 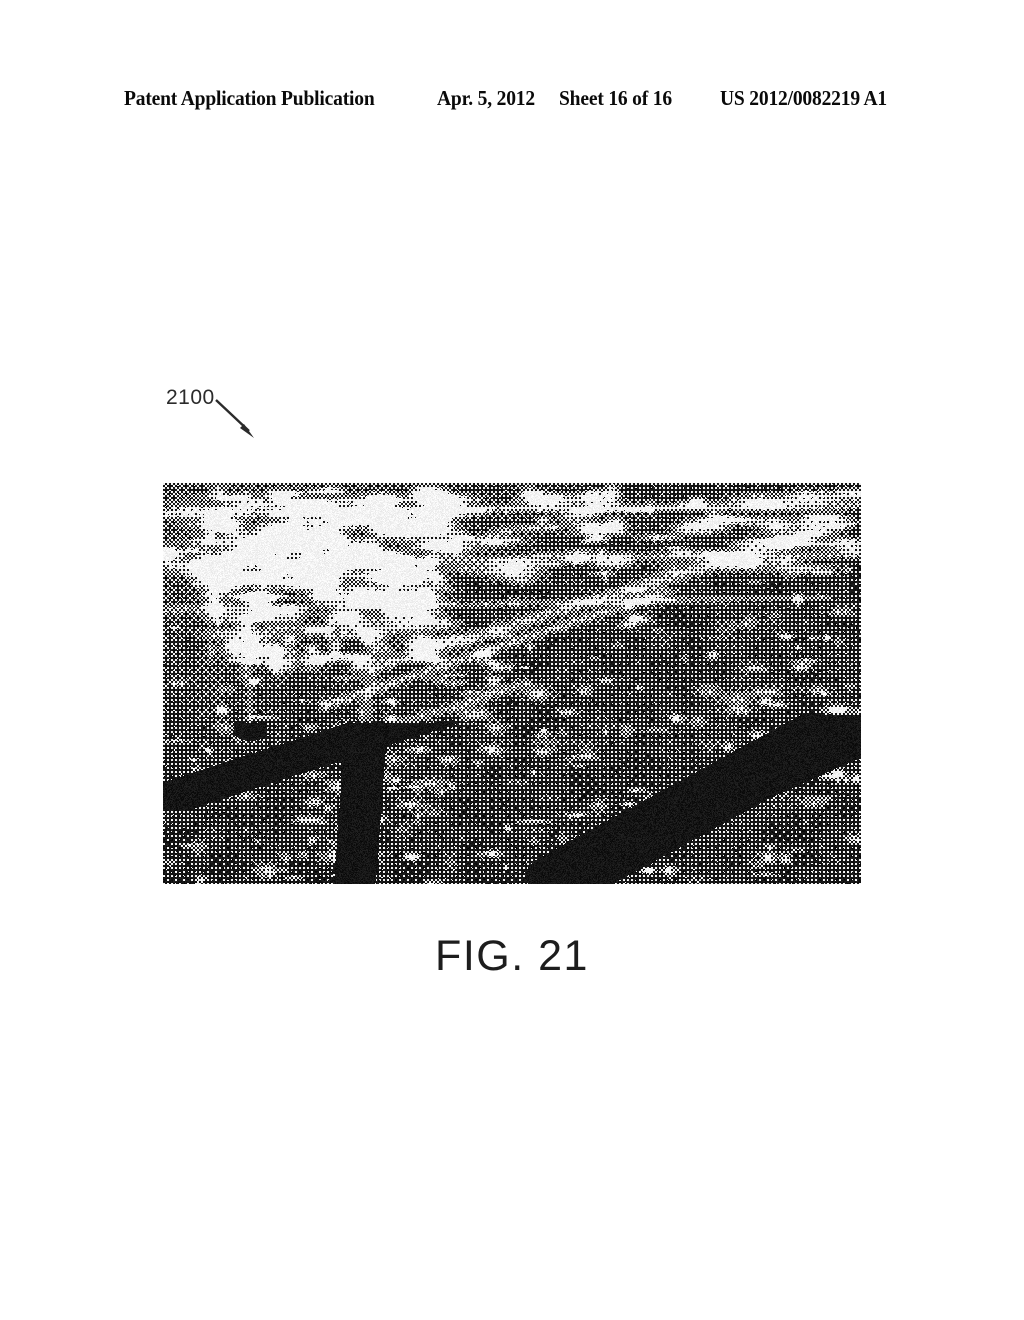 I want to click on reference-numeral-2100: 2100, so click(x=190, y=397).